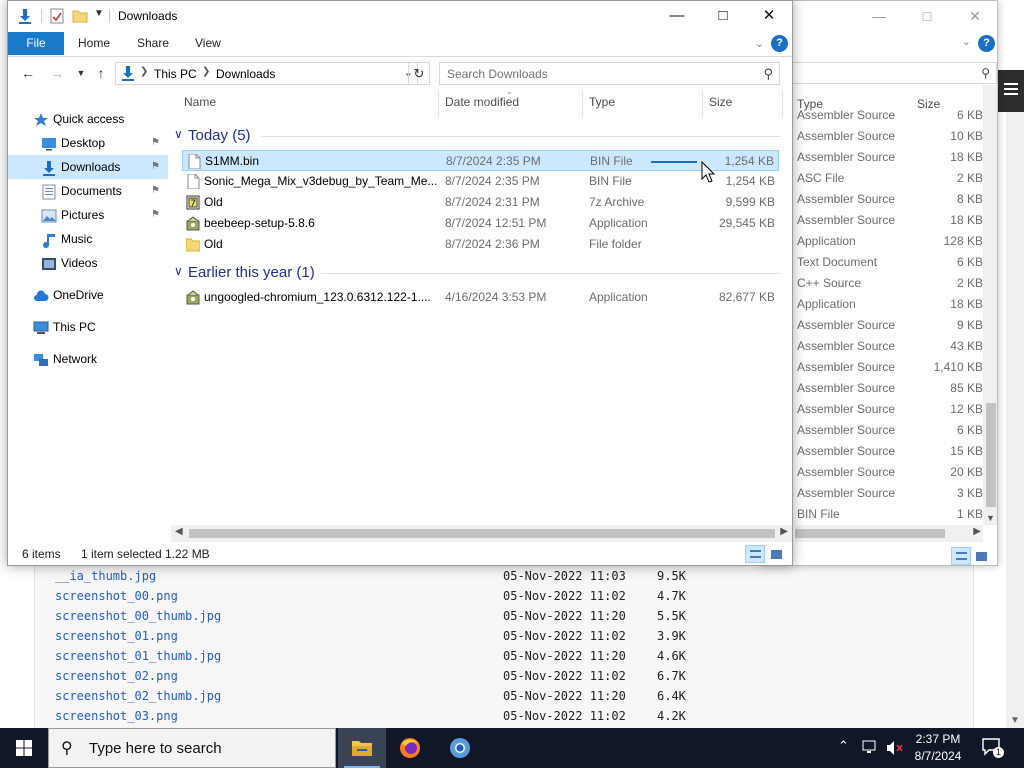 The image size is (1024, 768). What do you see at coordinates (419, 73) in the screenshot?
I see `refresh-button: ↻` at bounding box center [419, 73].